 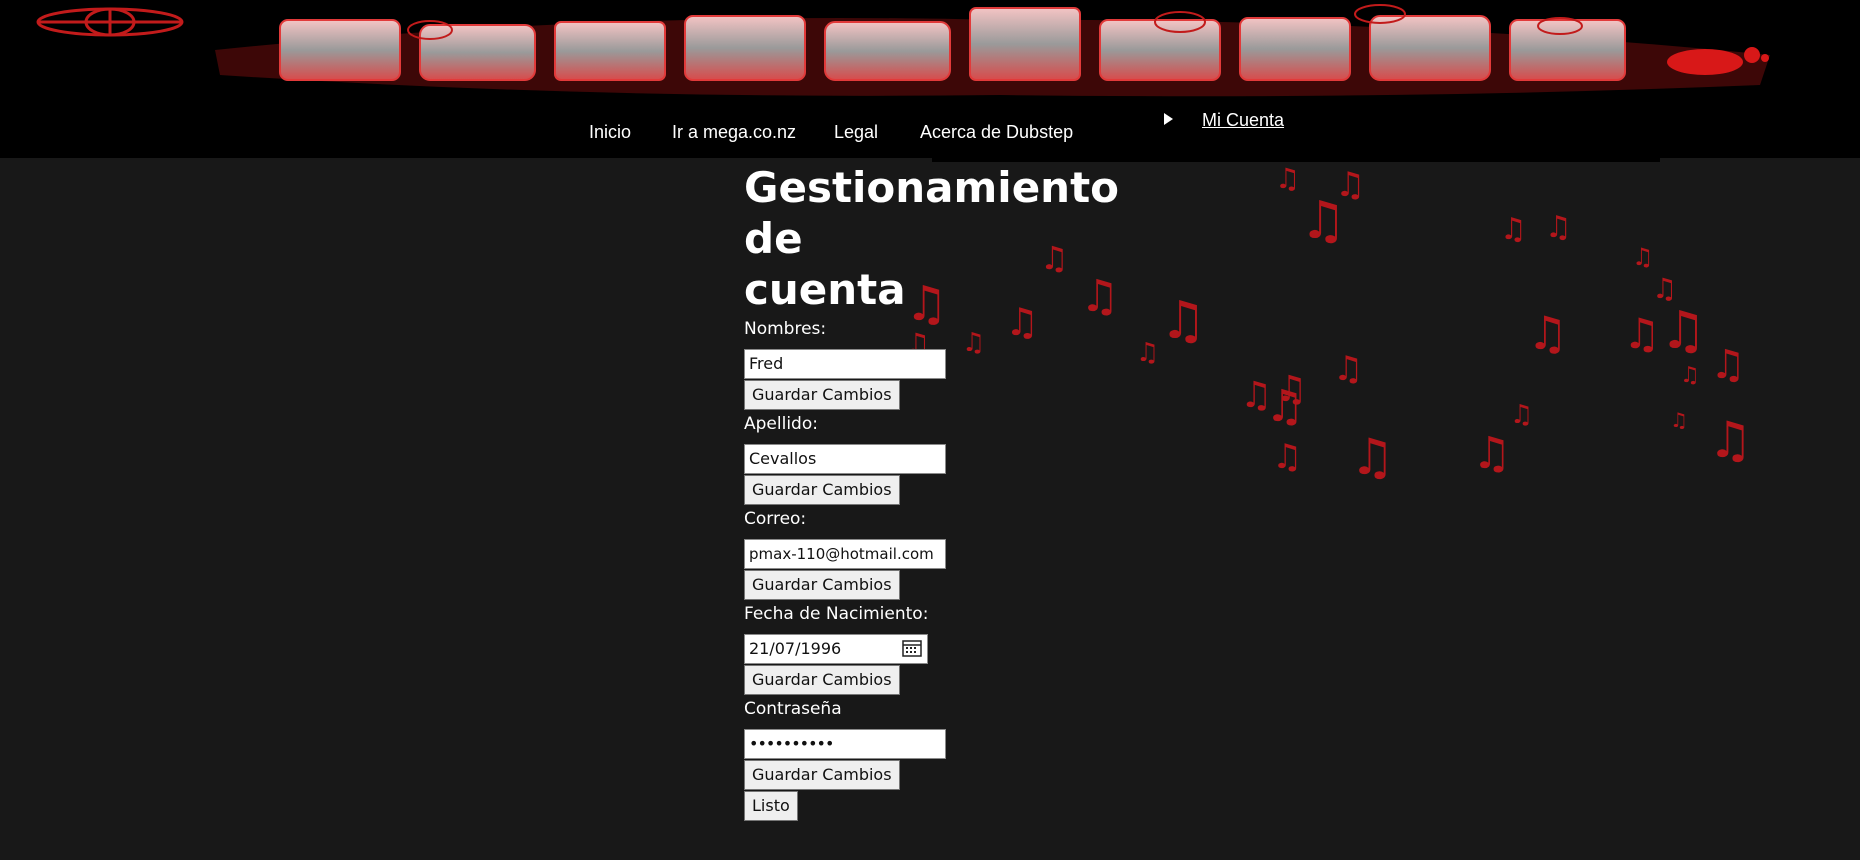 What do you see at coordinates (845, 554) in the screenshot?
I see `correo-input: pmax-110@hotmail.com` at bounding box center [845, 554].